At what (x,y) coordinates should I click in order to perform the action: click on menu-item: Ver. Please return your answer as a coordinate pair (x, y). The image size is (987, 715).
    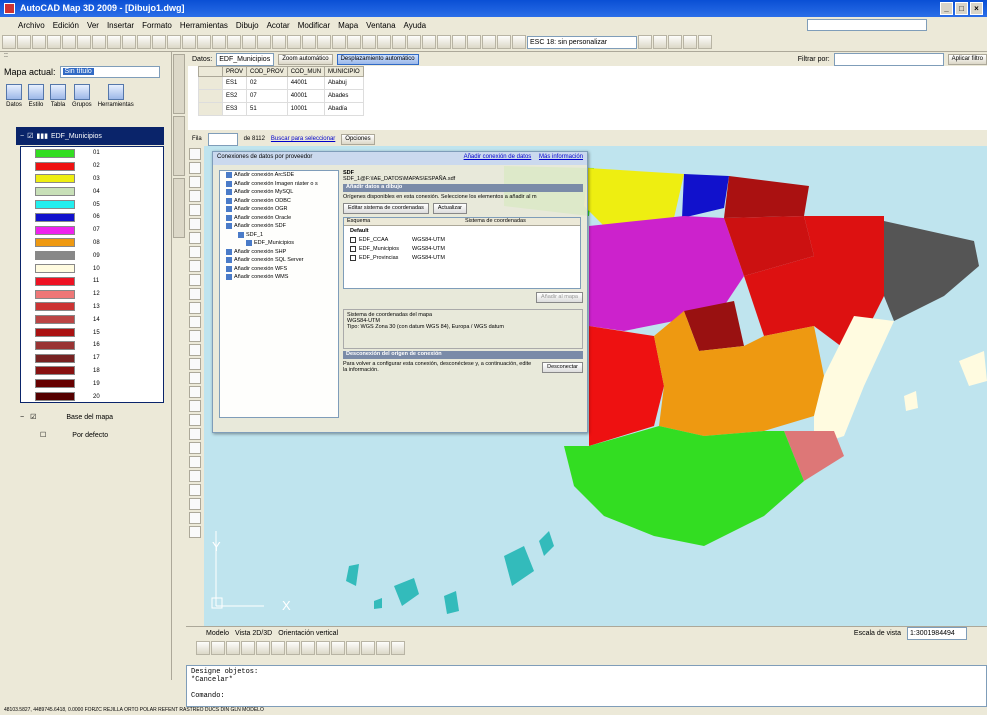
    Looking at the image, I should click on (93, 25).